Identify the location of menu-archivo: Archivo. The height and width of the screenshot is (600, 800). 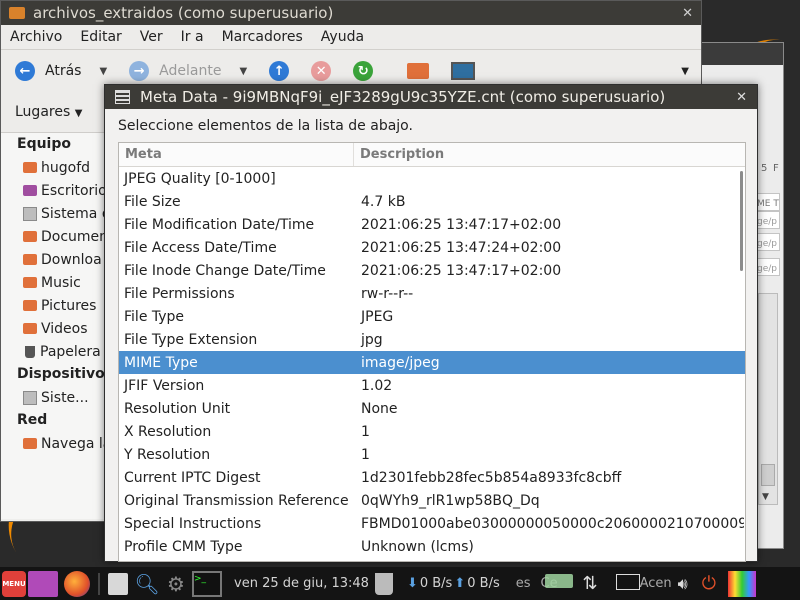
(36, 37).